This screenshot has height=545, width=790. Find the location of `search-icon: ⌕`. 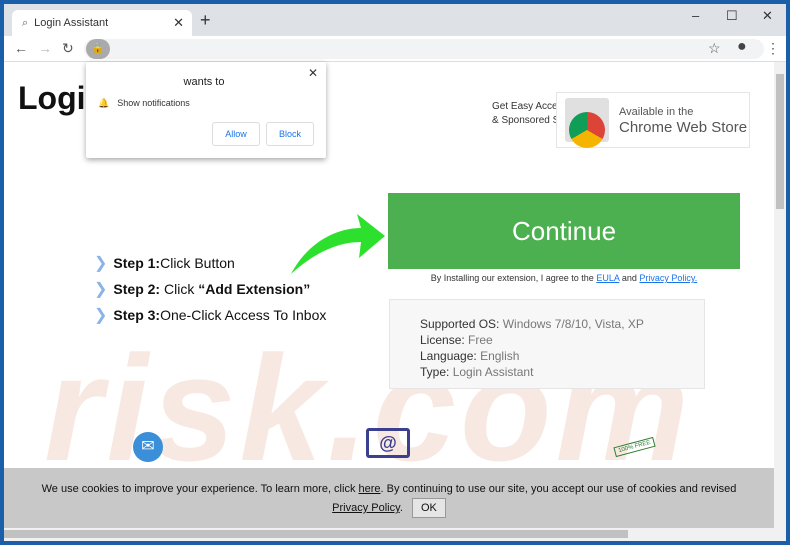

search-icon: ⌕ is located at coordinates (25, 22).